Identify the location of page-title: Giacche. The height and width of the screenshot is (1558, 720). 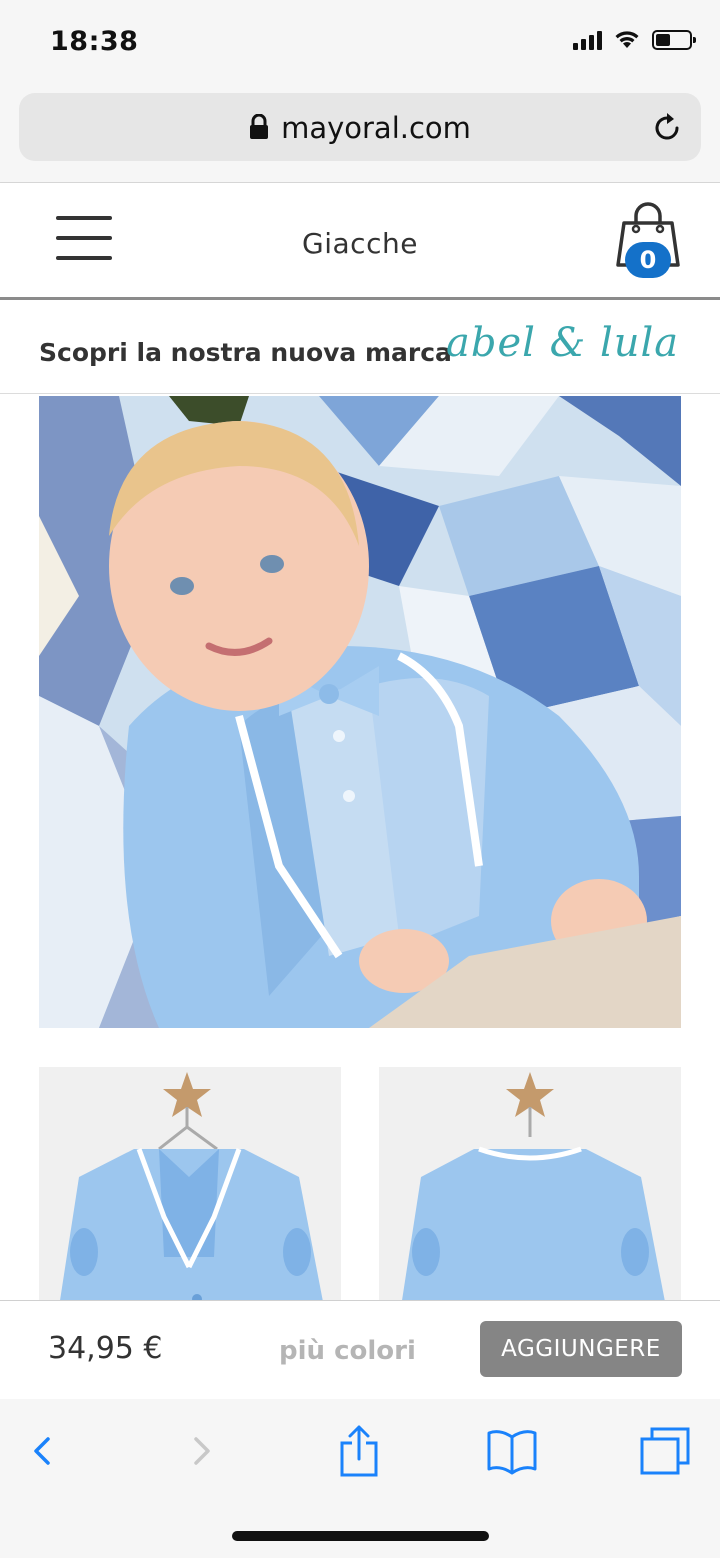
(360, 243).